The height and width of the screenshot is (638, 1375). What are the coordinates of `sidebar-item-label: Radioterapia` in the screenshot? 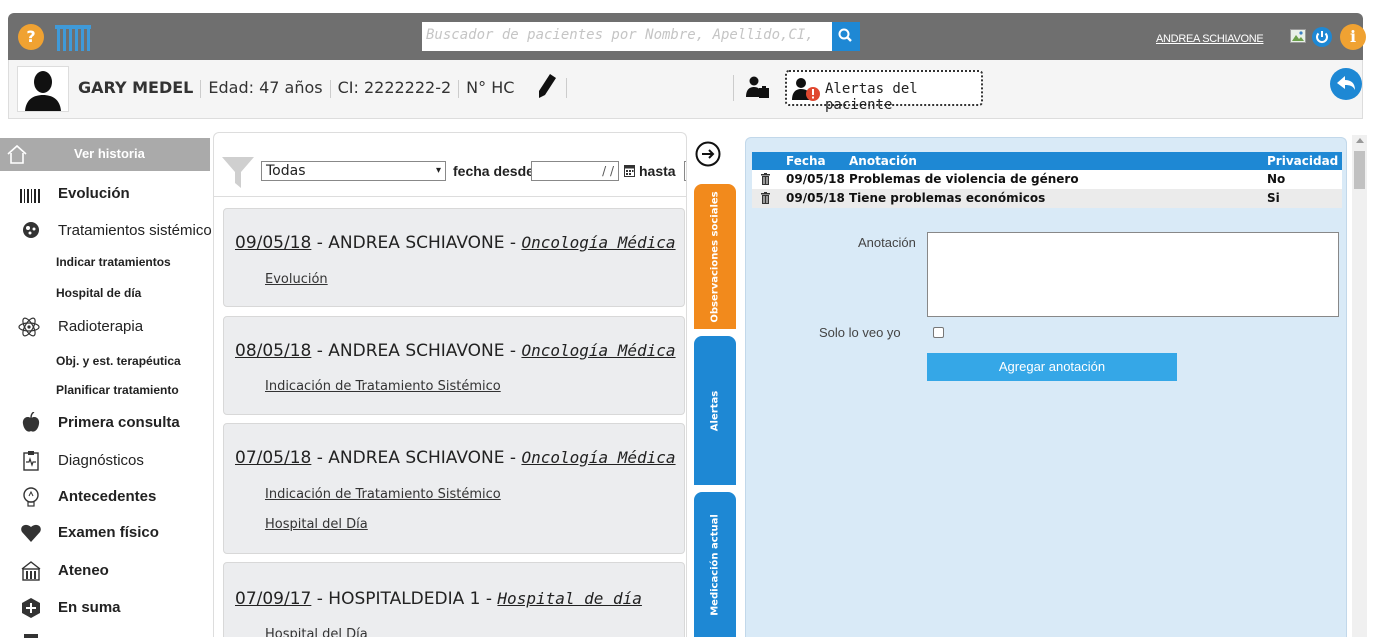 It's located at (101, 326).